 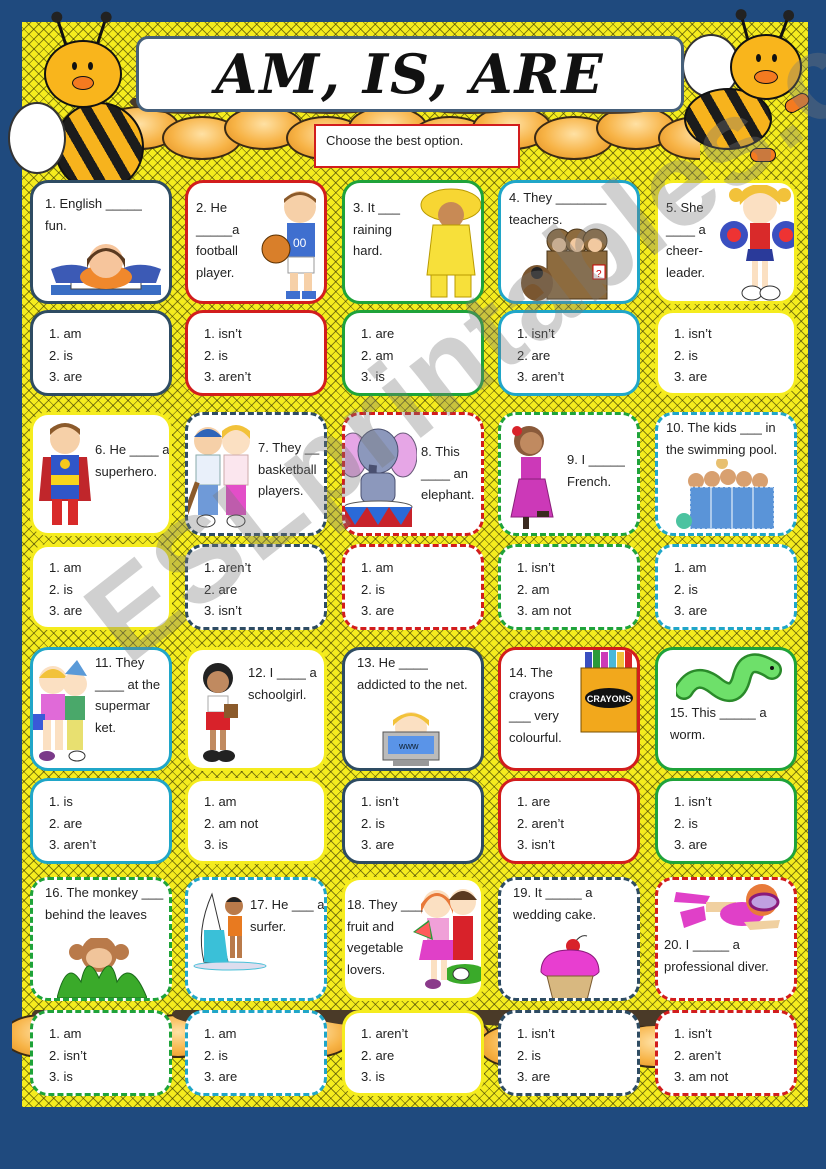 I want to click on boy-with-basketball-illustration: 00, so click(x=292, y=244).